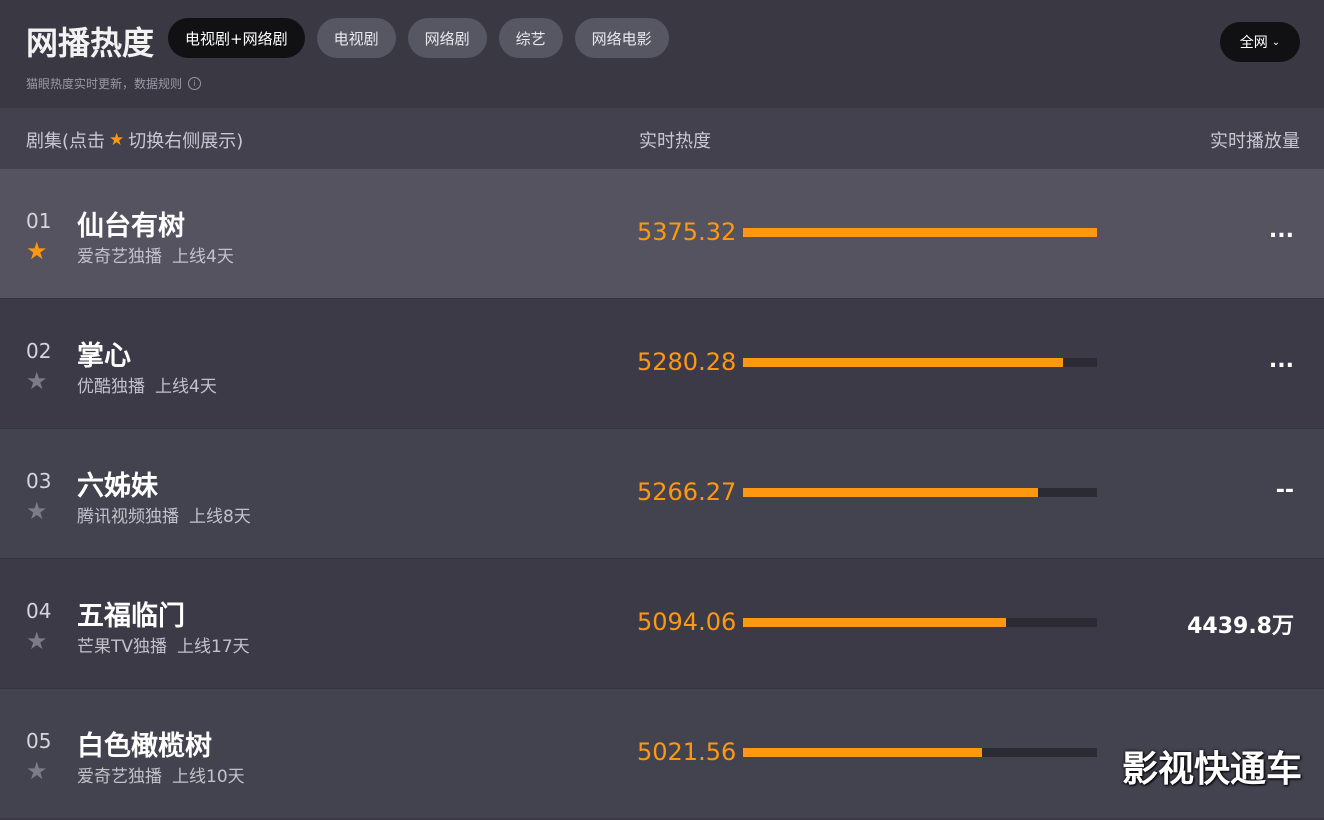 This screenshot has height=820, width=1324. I want to click on show-meta: 爱奇艺独播 上线4天, so click(155, 254).